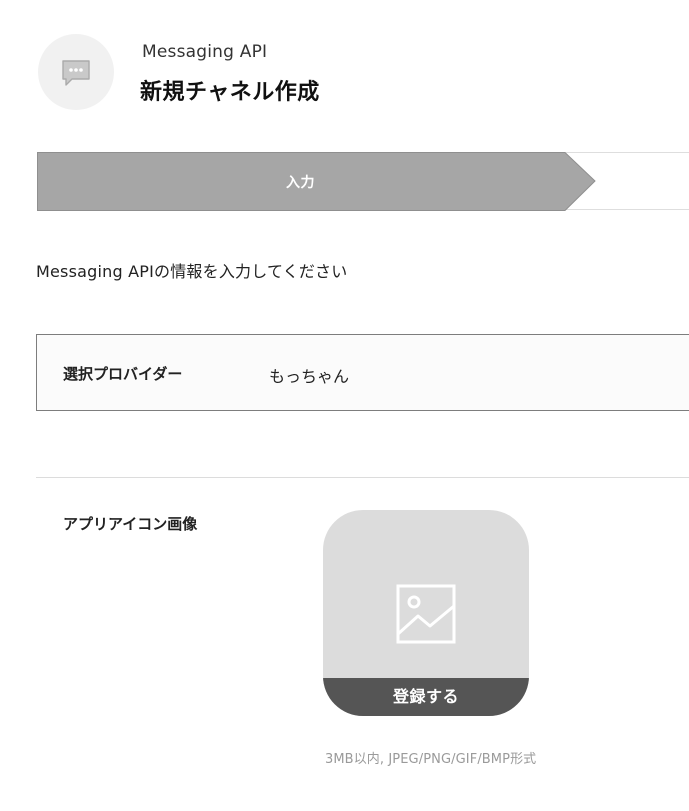 Image resolution: width=689 pixels, height=811 pixels. What do you see at coordinates (205, 52) in the screenshot?
I see `channel-type-label: Messaging API` at bounding box center [205, 52].